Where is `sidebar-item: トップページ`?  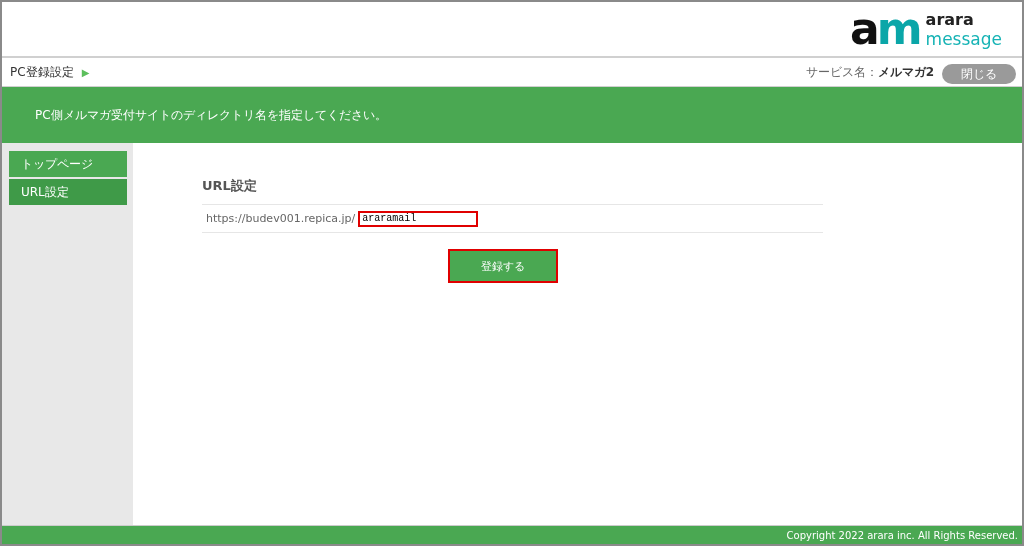
sidebar-item: トップページ is located at coordinates (68, 164).